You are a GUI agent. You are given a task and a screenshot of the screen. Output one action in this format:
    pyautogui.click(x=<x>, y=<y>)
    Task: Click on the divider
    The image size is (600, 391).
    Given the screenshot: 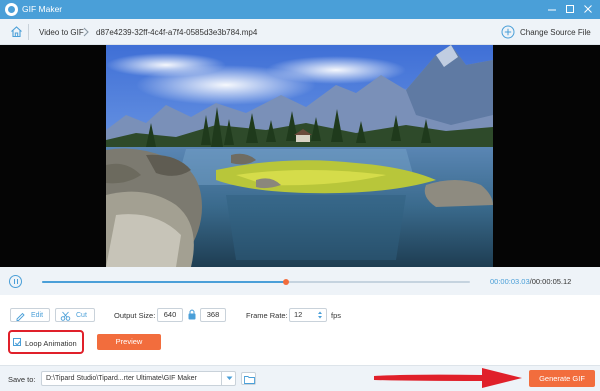 What is the action you would take?
    pyautogui.click(x=28, y=32)
    